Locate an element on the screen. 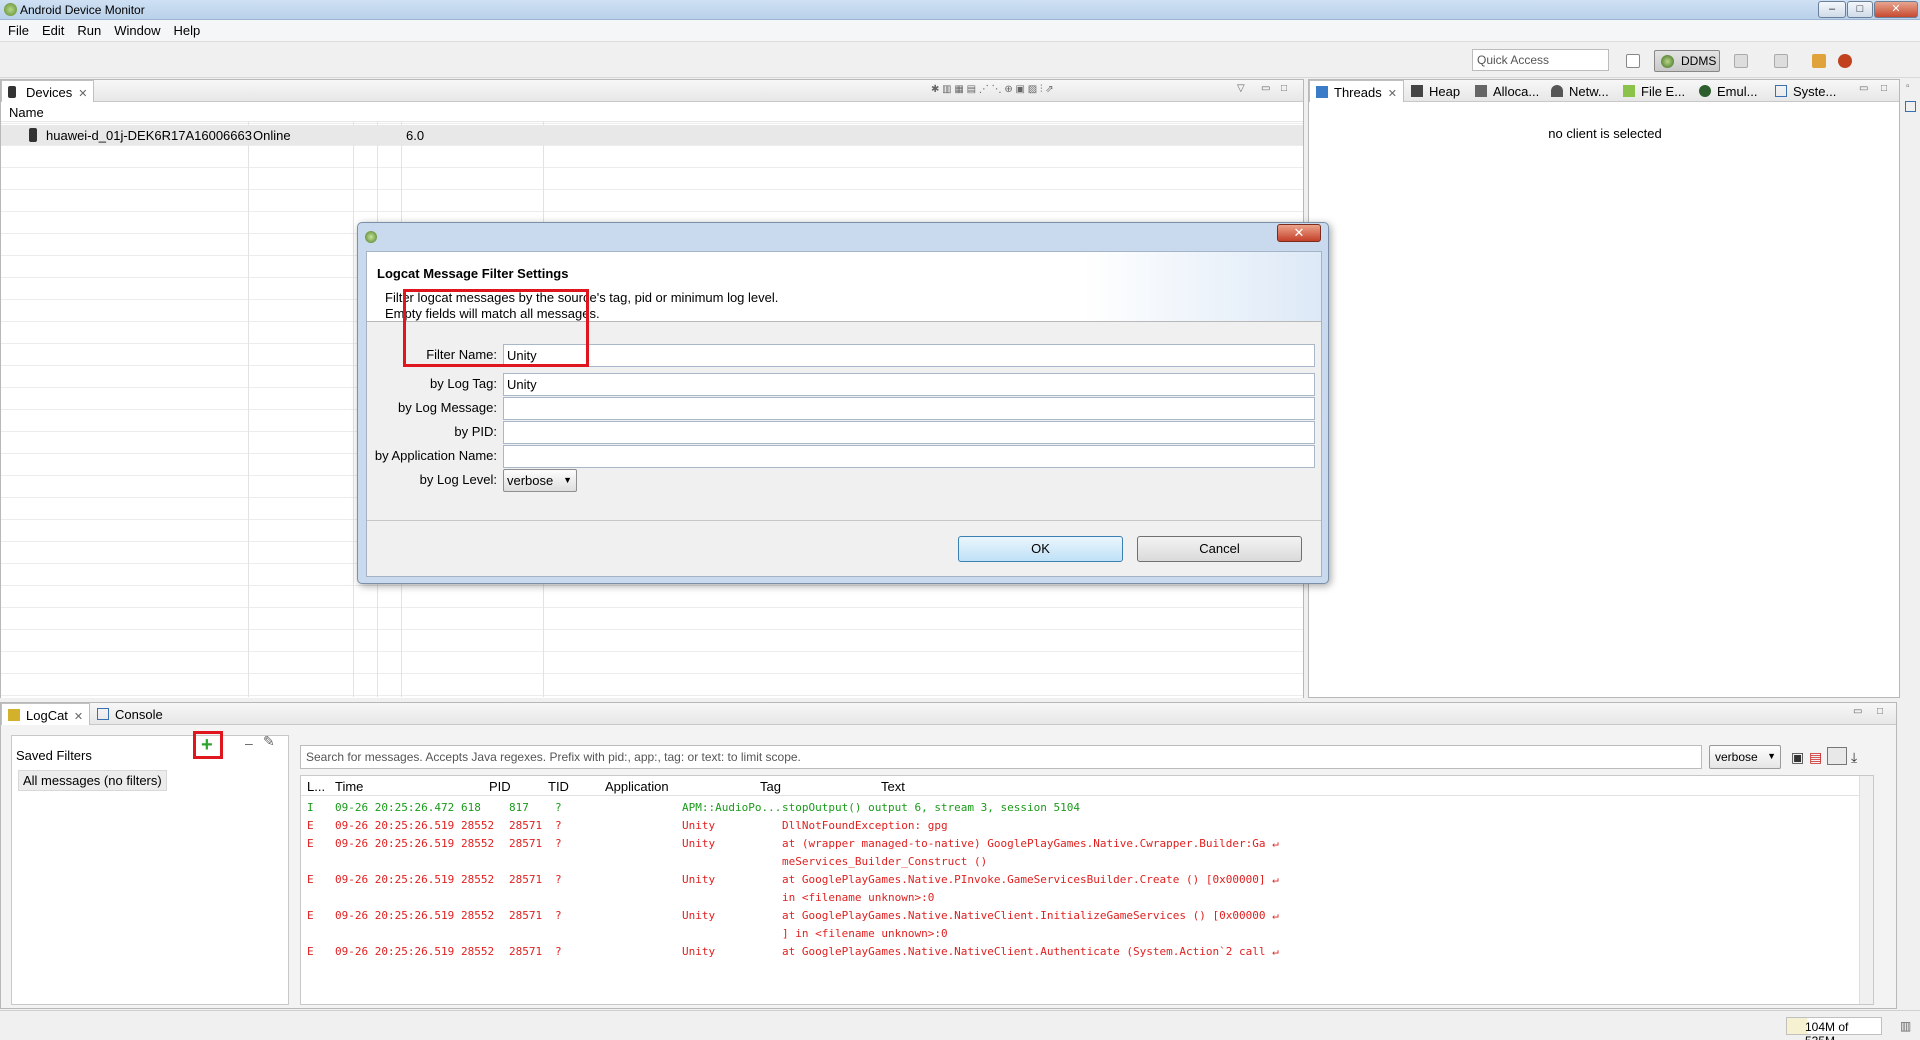 This screenshot has height=1040, width=1920. menu-file: File is located at coordinates (17, 29).